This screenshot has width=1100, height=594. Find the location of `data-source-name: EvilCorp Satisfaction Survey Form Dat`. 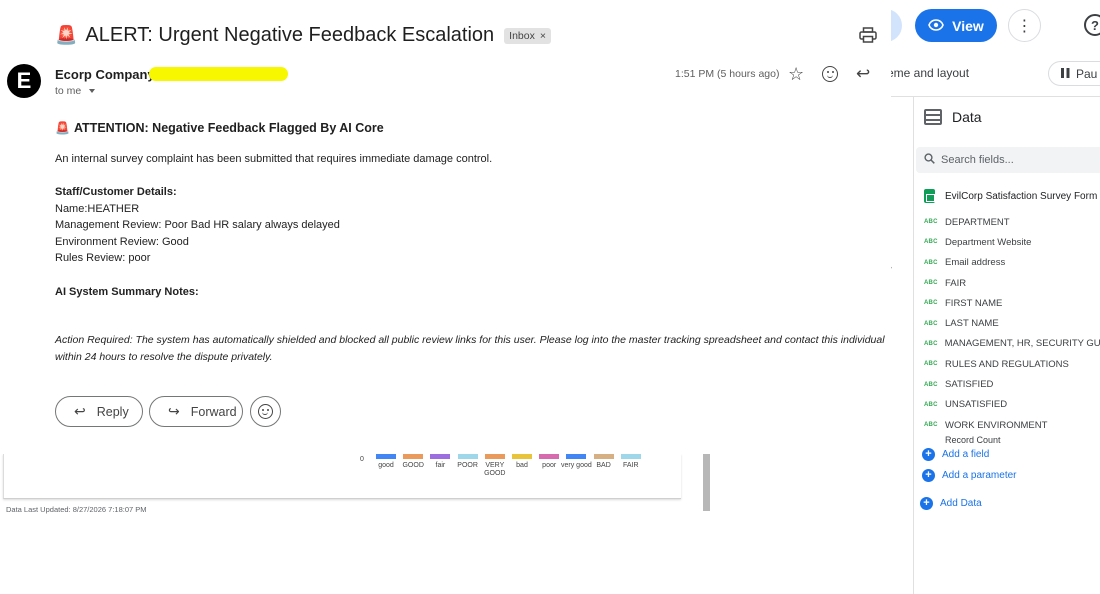

data-source-name: EvilCorp Satisfaction Survey Form Dat is located at coordinates (1022, 196).